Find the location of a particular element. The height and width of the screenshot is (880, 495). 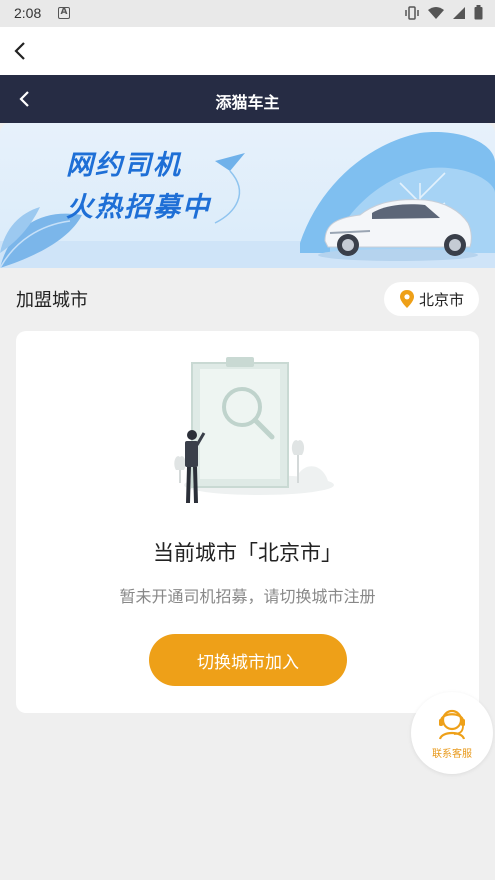

vibrate-icon is located at coordinates (412, 14).